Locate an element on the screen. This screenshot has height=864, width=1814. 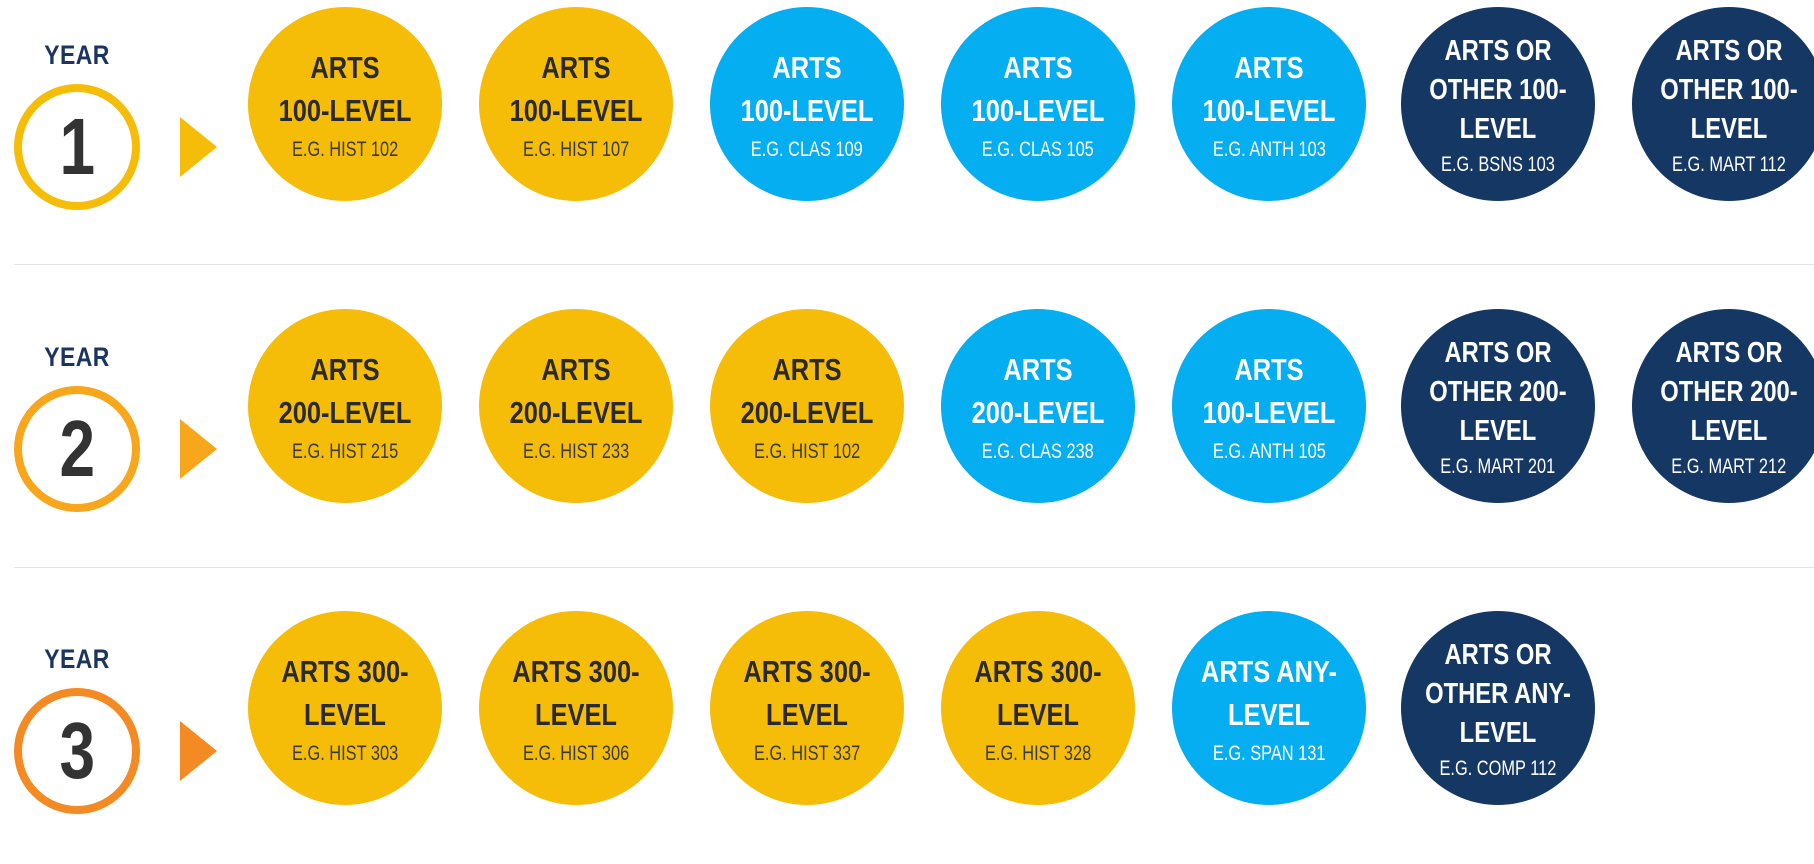
course-example: E.G. HIST 107 is located at coordinates (576, 149).